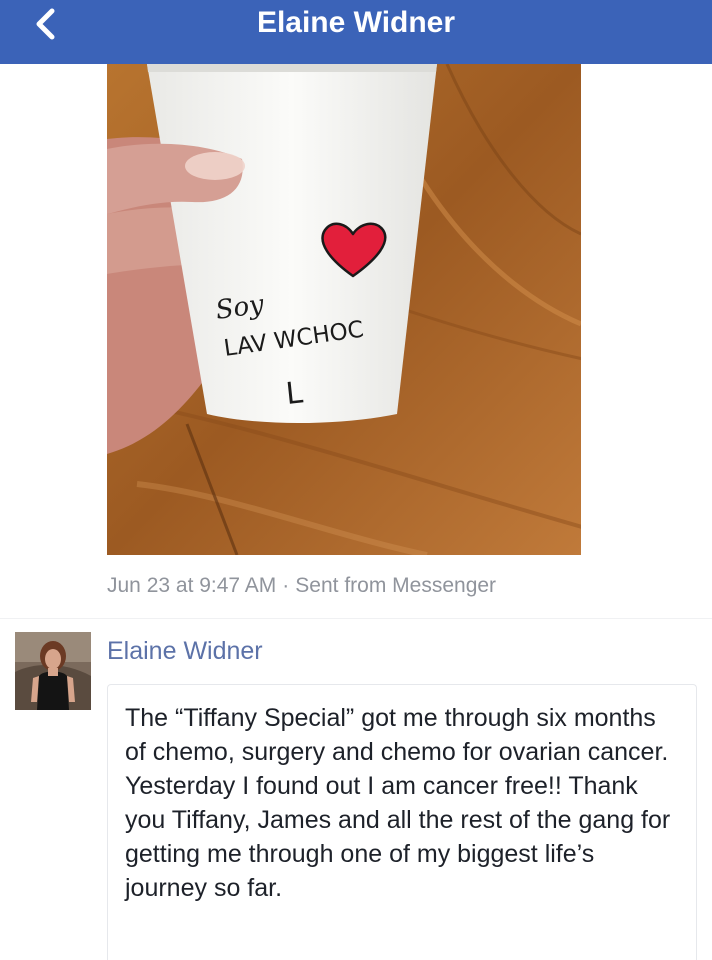 The width and height of the screenshot is (712, 960). What do you see at coordinates (185, 651) in the screenshot?
I see `comment-author: Elaine Widner` at bounding box center [185, 651].